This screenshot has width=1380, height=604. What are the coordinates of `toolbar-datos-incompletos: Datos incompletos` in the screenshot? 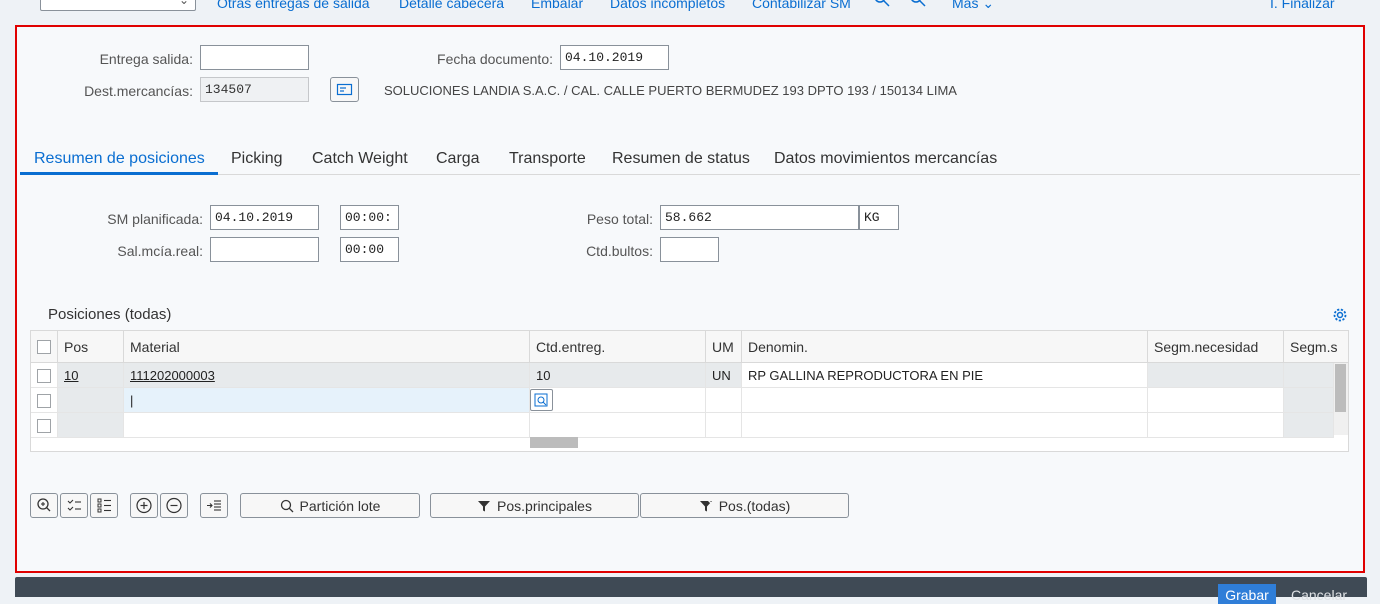 It's located at (667, 5).